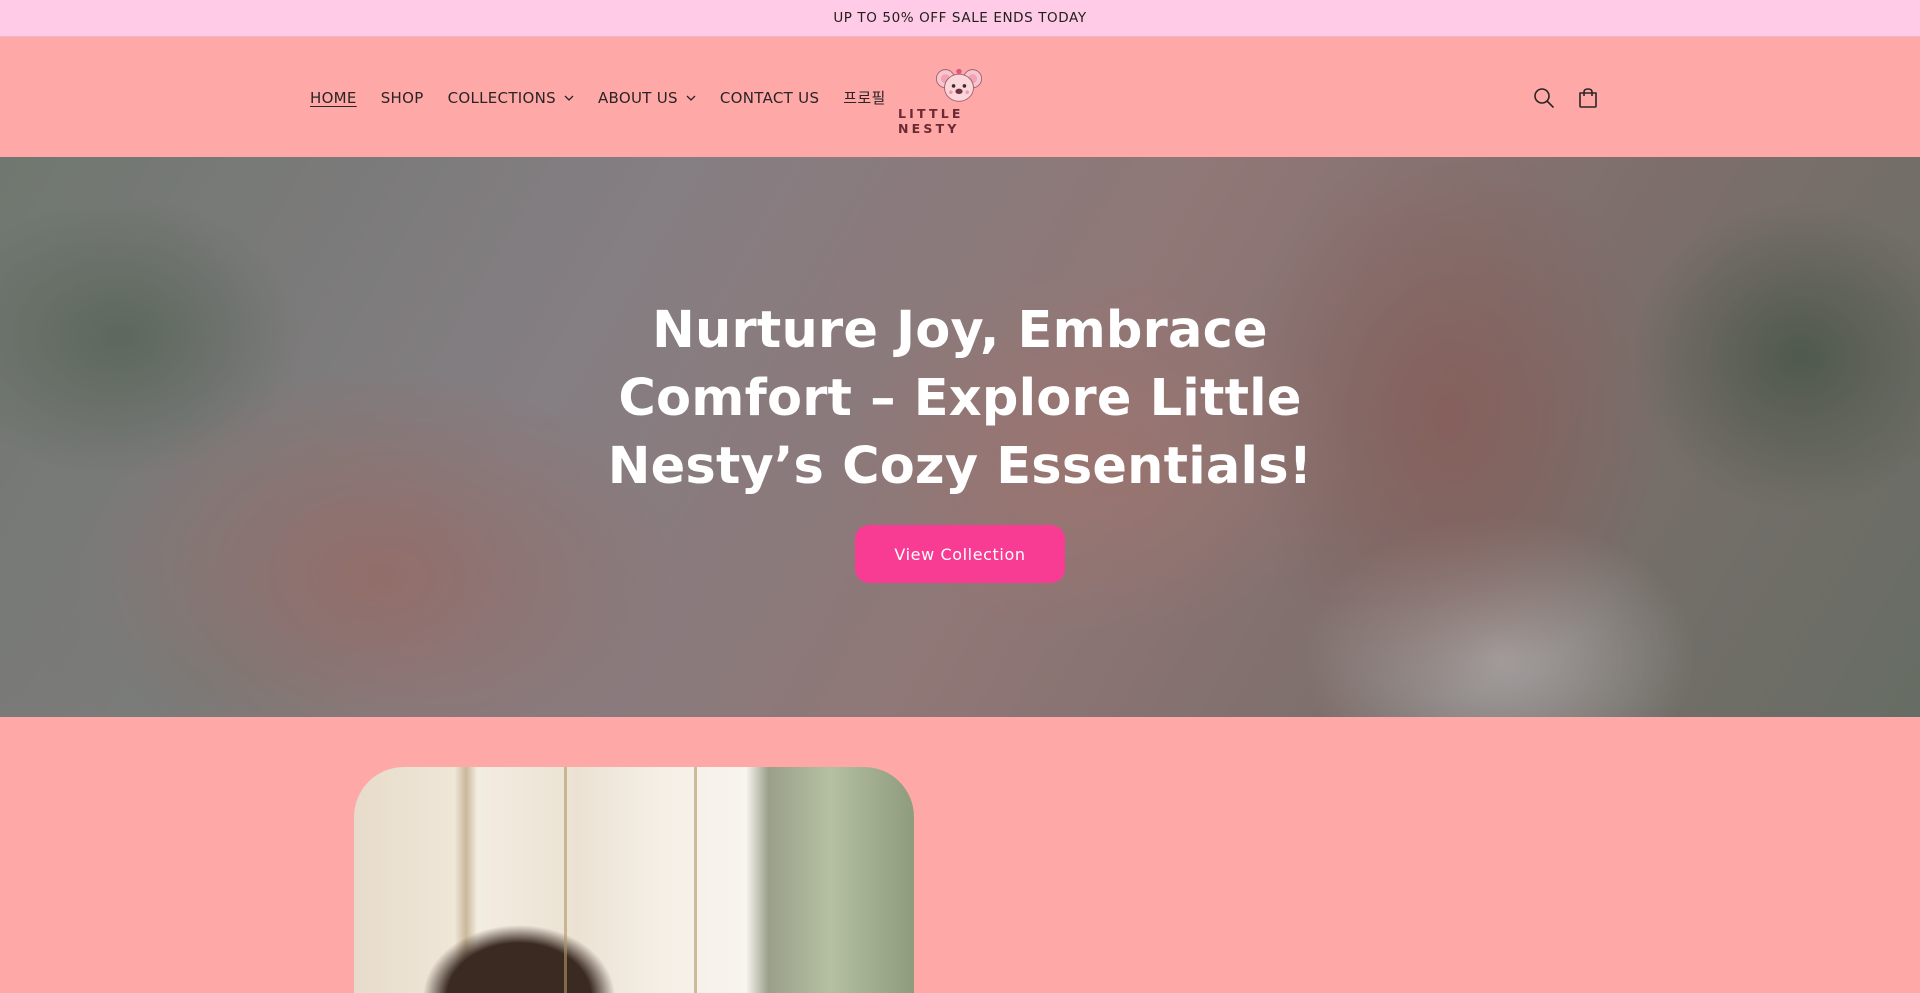  I want to click on nav-label: HOME, so click(333, 97).